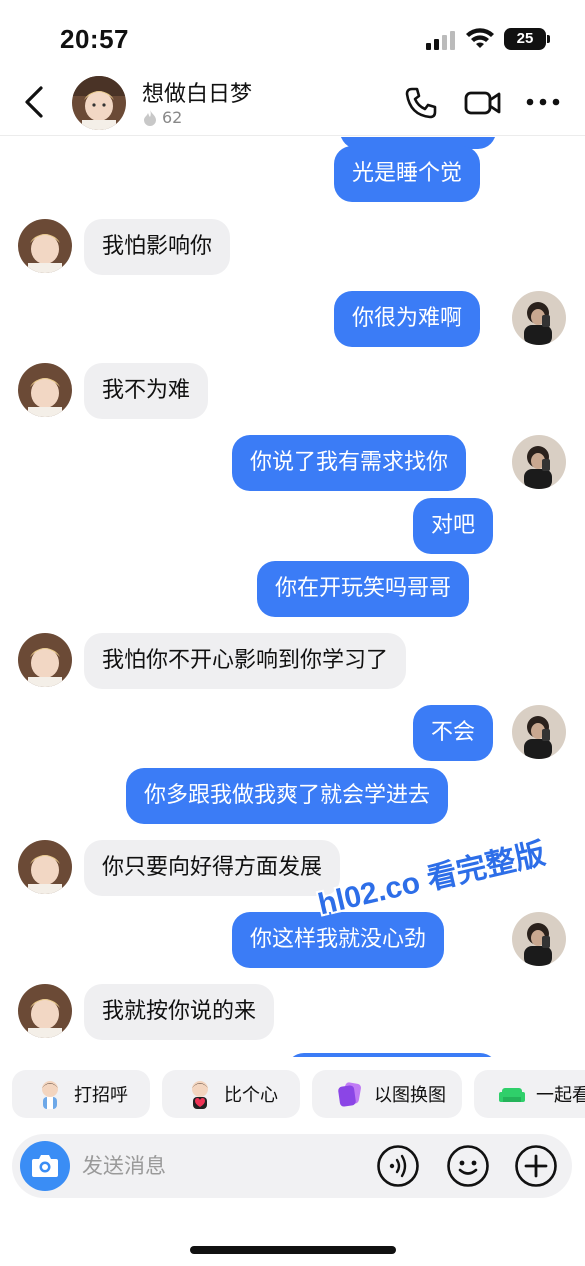  I want to click on phone-icon, so click(421, 103).